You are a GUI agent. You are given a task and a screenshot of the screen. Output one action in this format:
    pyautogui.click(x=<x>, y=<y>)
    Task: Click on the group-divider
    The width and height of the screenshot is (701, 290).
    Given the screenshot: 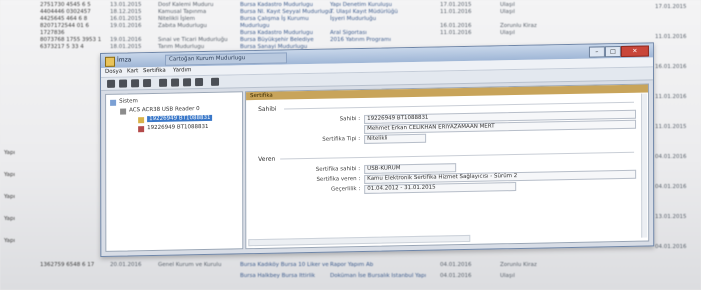 What is the action you would take?
    pyautogui.click(x=459, y=105)
    